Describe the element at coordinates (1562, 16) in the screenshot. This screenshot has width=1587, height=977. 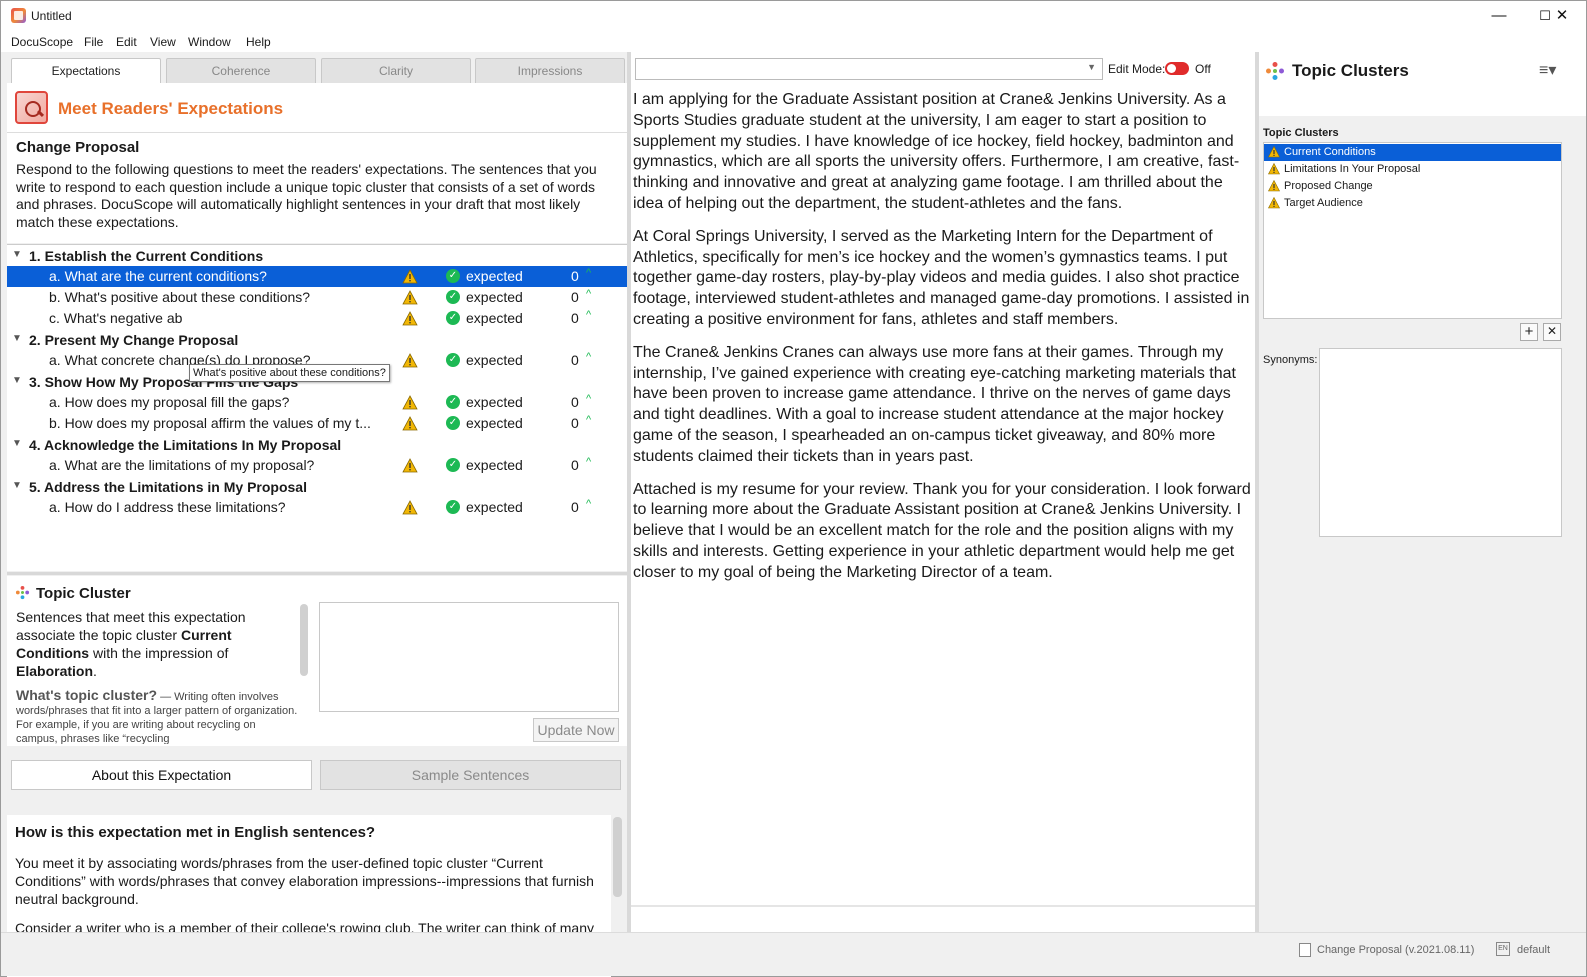
I see `close-button: ✕` at that location.